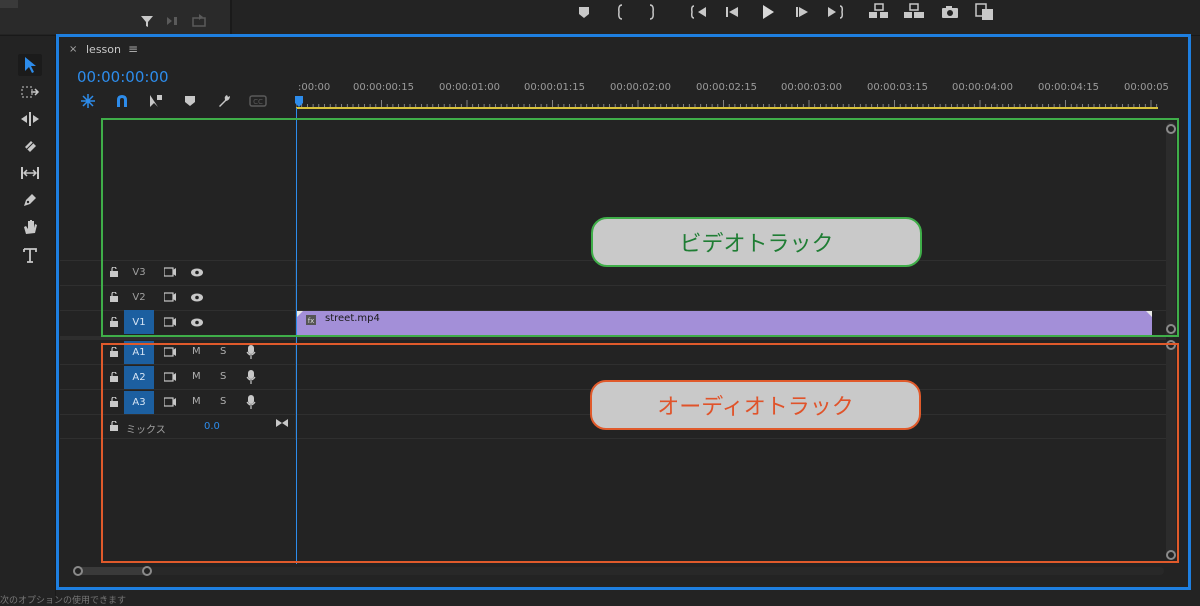 The width and height of the screenshot is (1200, 606). Describe the element at coordinates (600, 18) in the screenshot. I see `top-toolbar` at that location.